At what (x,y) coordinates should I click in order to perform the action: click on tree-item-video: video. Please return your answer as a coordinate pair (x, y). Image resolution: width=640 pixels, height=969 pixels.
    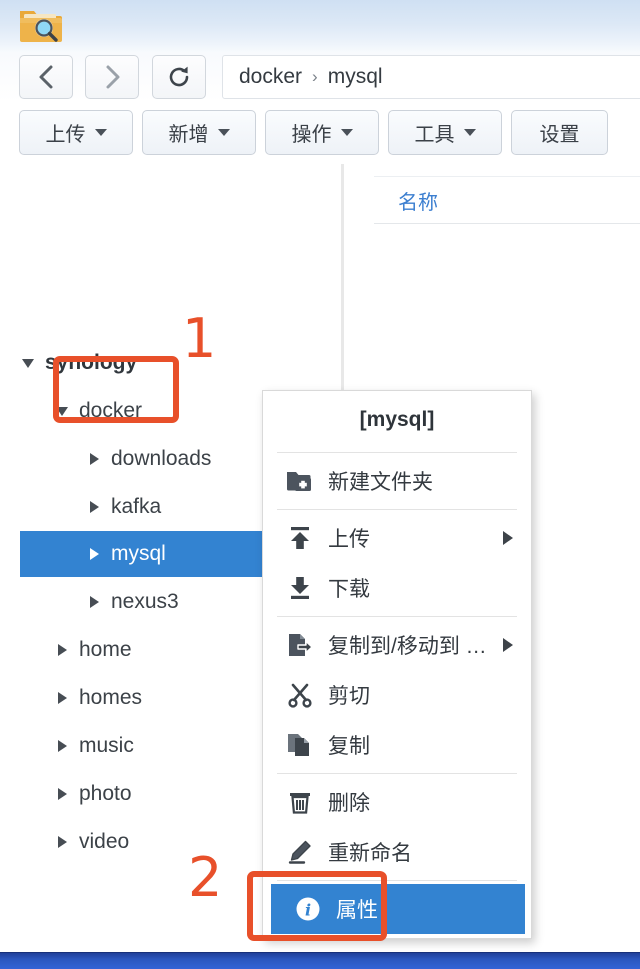
    Looking at the image, I should click on (90, 842).